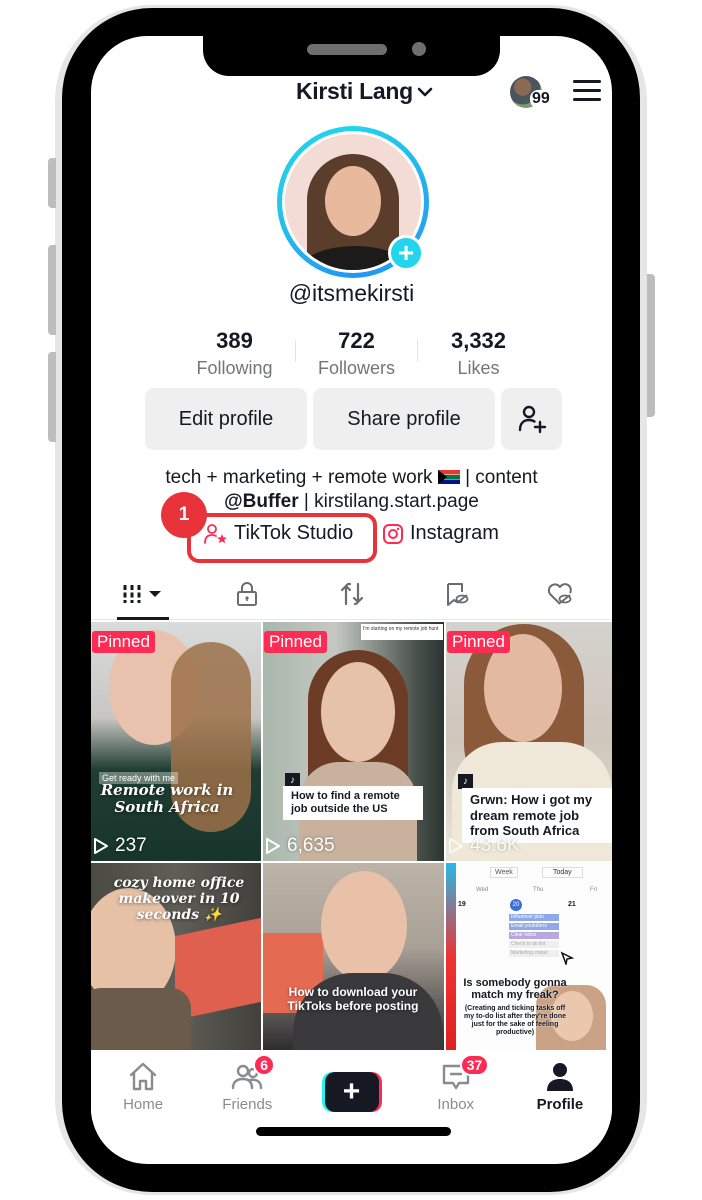 The image size is (702, 1200). I want to click on calendar-task: Check to do list, so click(534, 944).